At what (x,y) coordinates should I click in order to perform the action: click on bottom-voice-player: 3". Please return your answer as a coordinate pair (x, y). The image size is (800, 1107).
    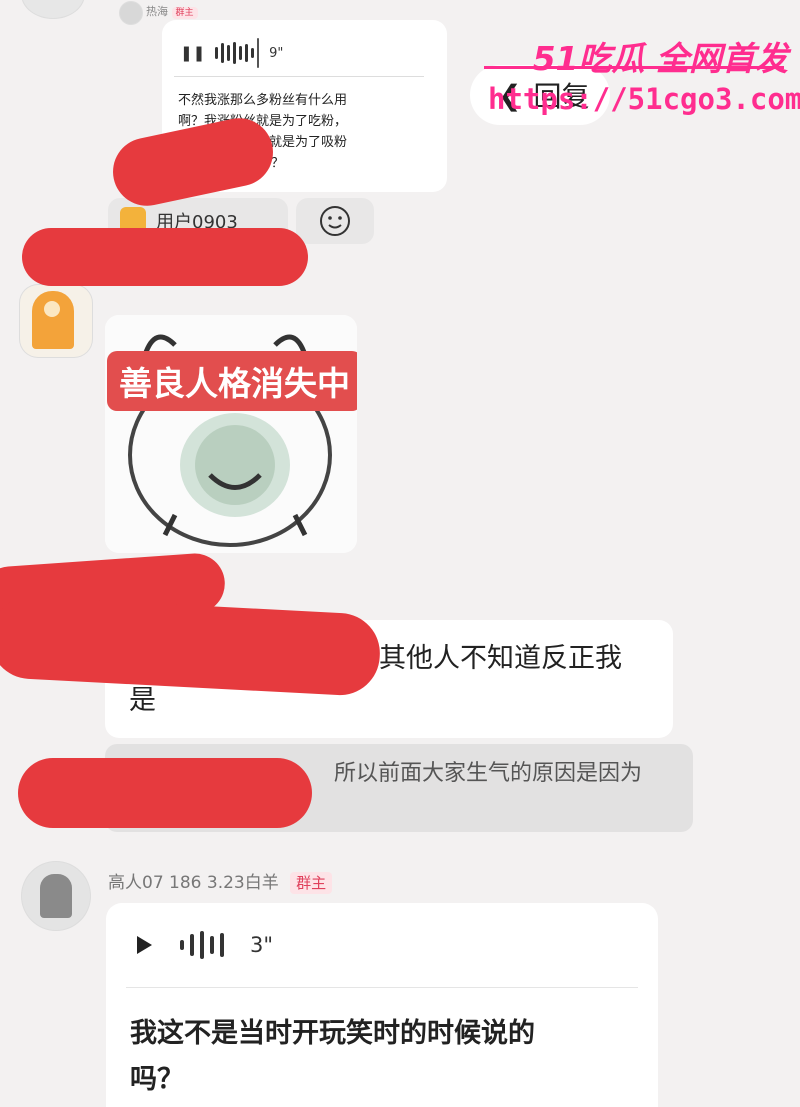
    Looking at the image, I should click on (203, 945).